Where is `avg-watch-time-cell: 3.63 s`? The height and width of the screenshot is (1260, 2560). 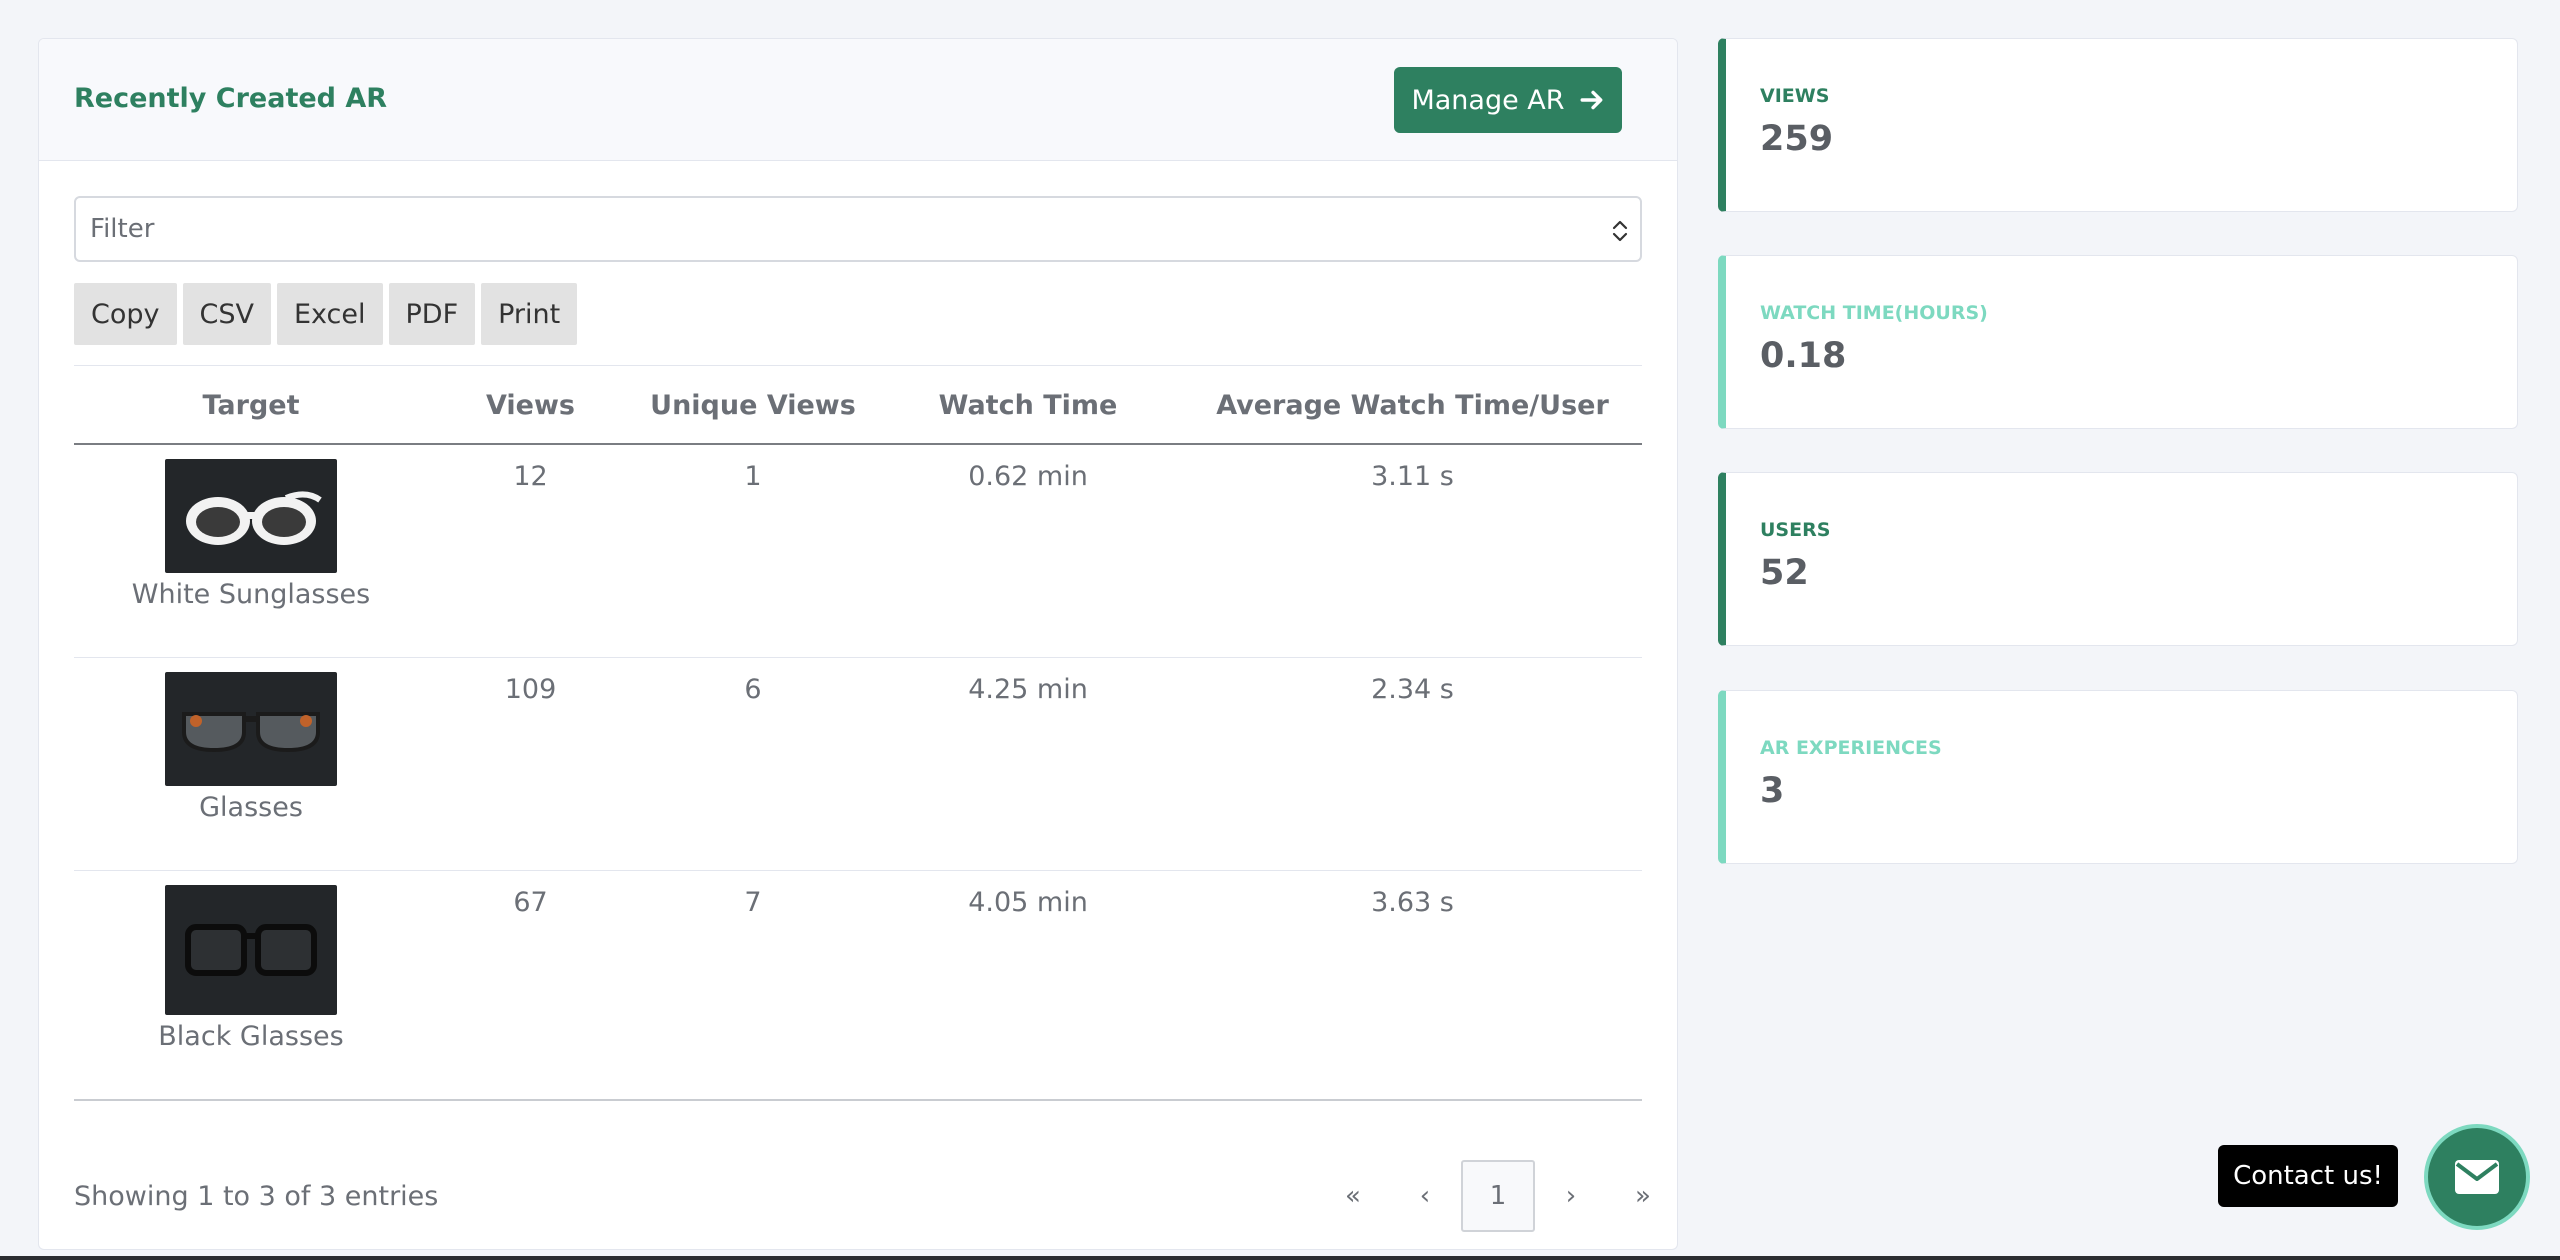
avg-watch-time-cell: 3.63 s is located at coordinates (1412, 902).